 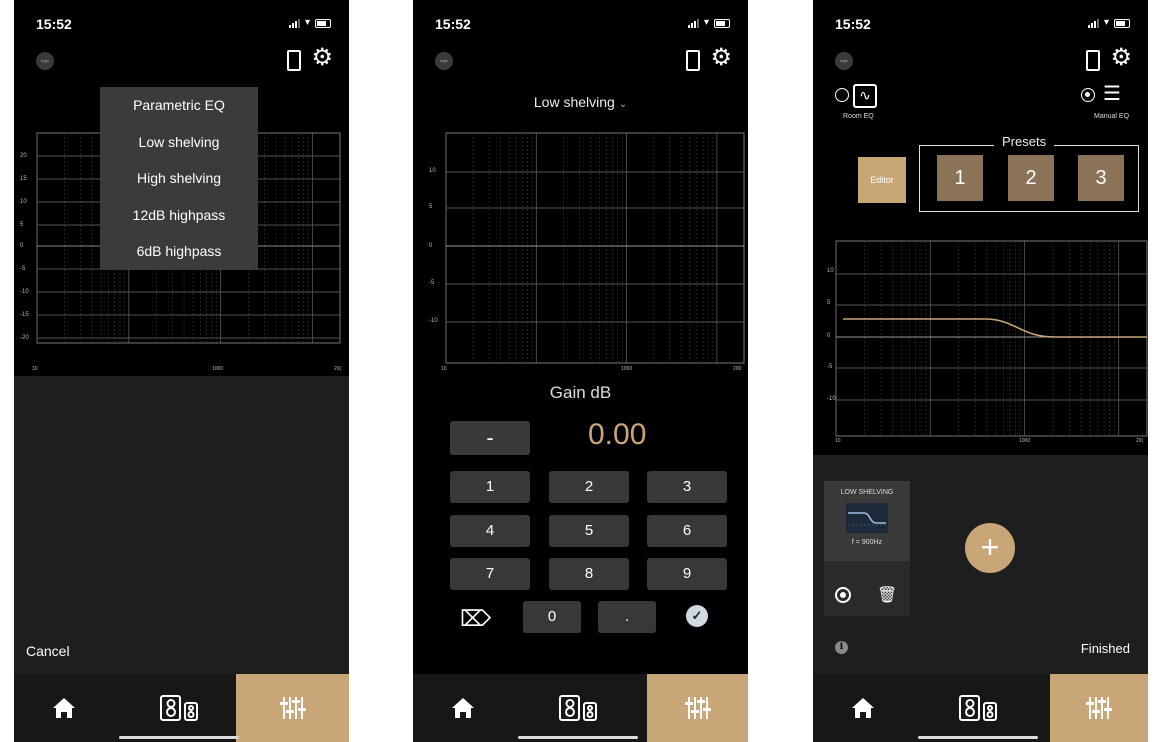 What do you see at coordinates (179, 178) in the screenshot?
I see `menu-item-high-shelving: High shelving` at bounding box center [179, 178].